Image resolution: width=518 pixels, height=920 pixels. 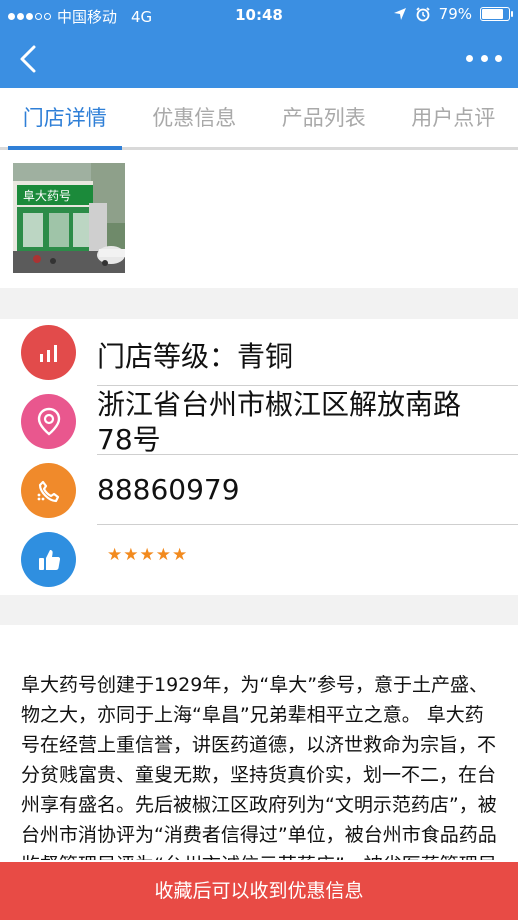 I want to click on back-button, so click(x=28, y=59).